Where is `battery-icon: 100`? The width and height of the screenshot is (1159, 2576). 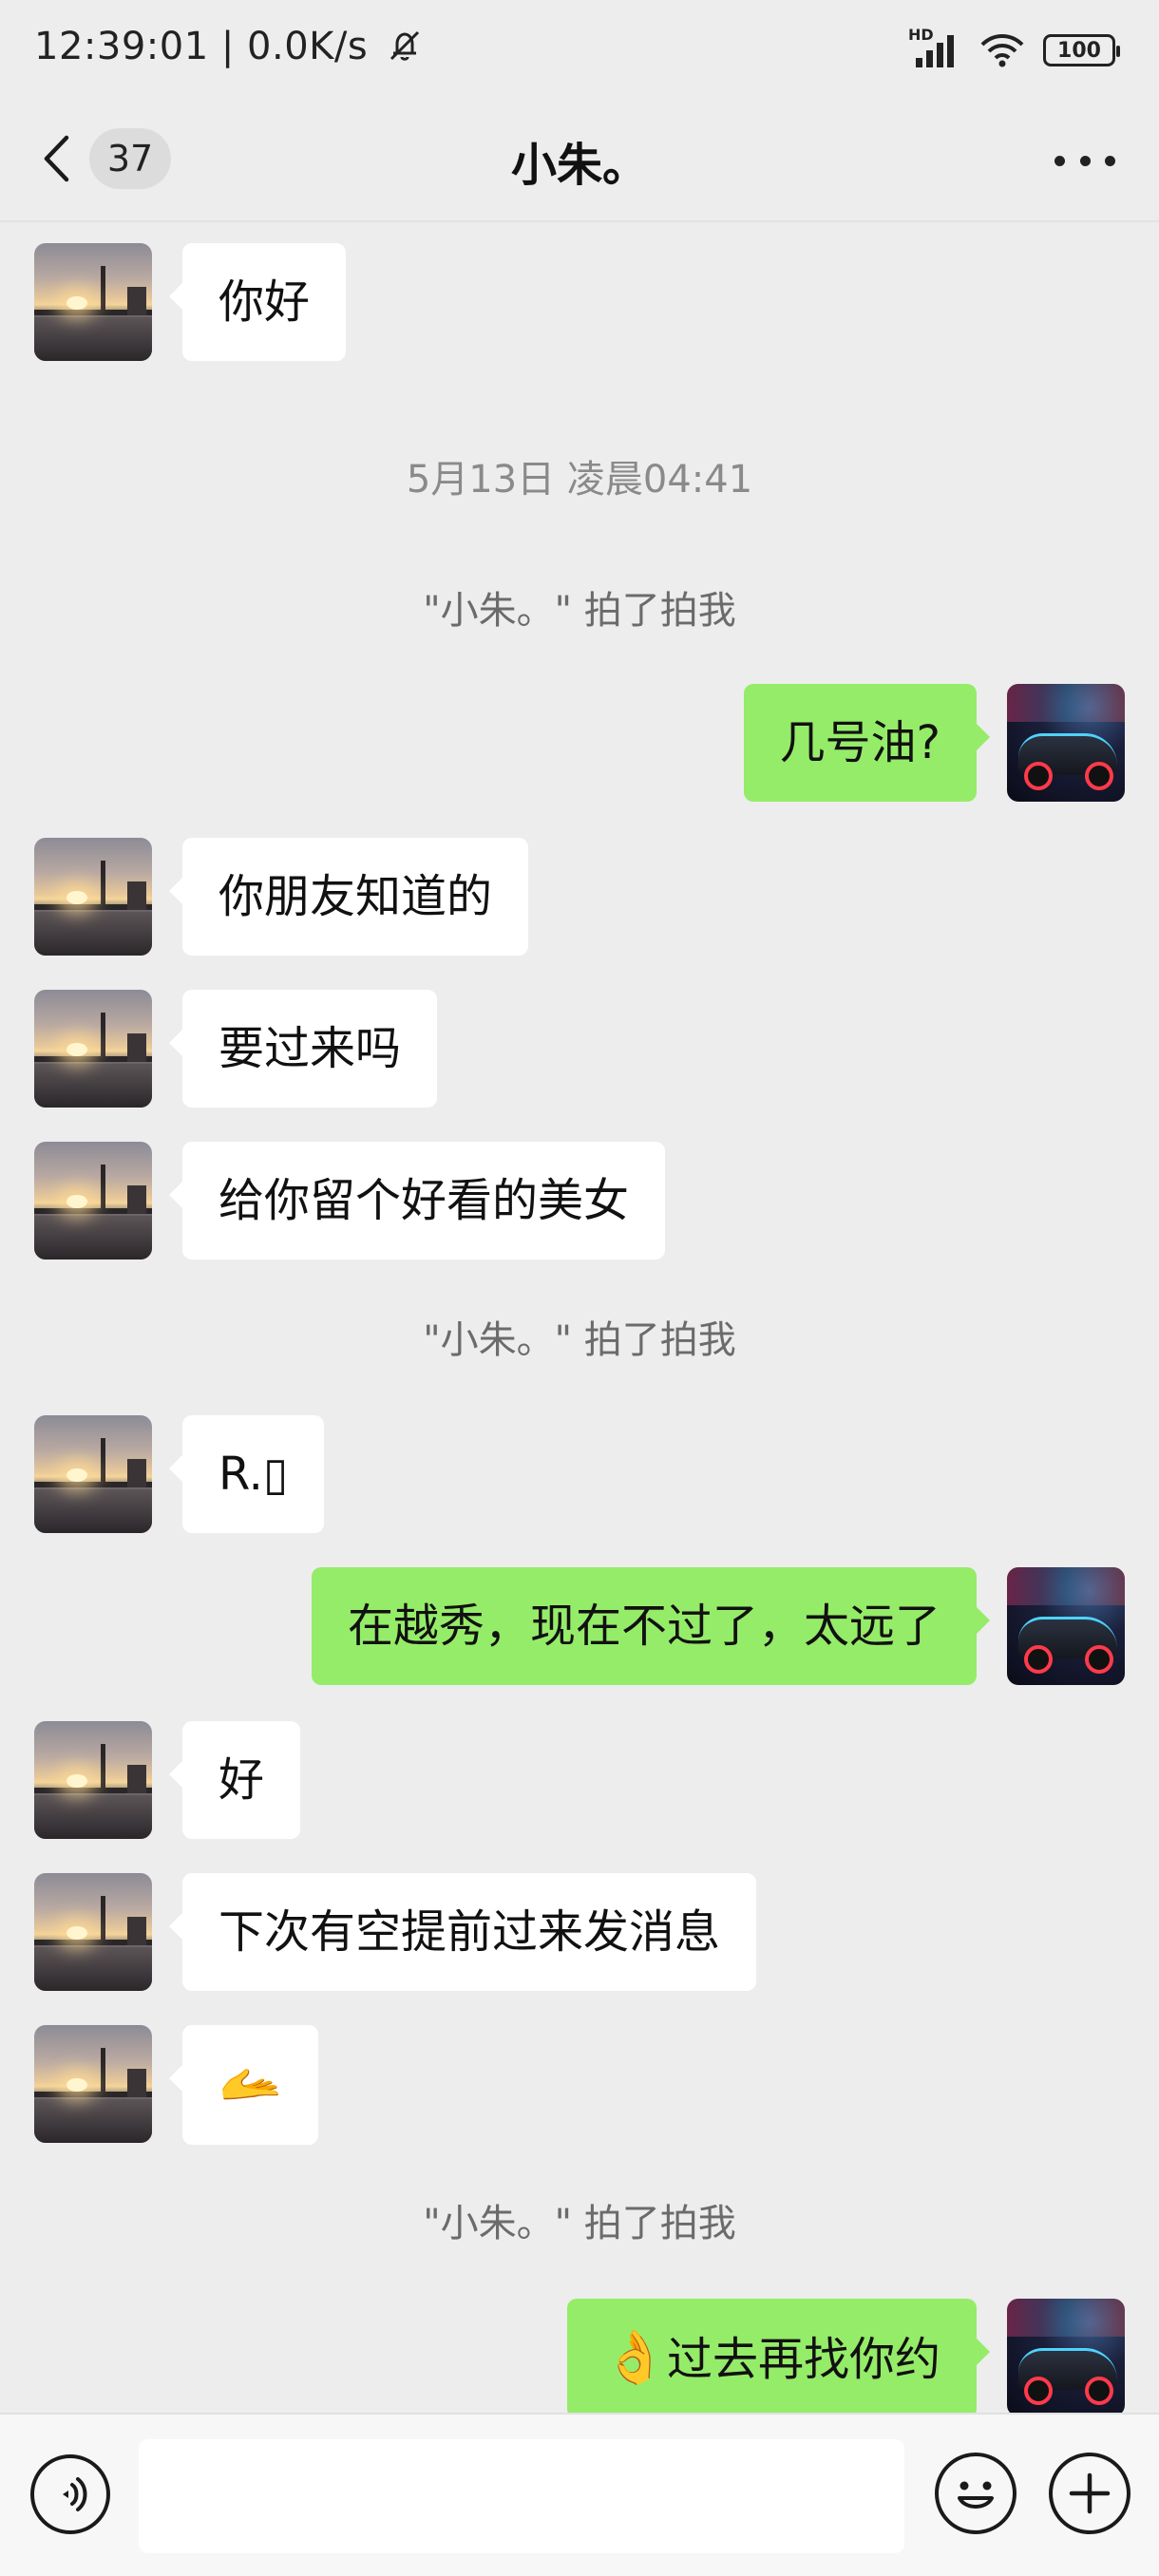
battery-icon: 100 is located at coordinates (1081, 50).